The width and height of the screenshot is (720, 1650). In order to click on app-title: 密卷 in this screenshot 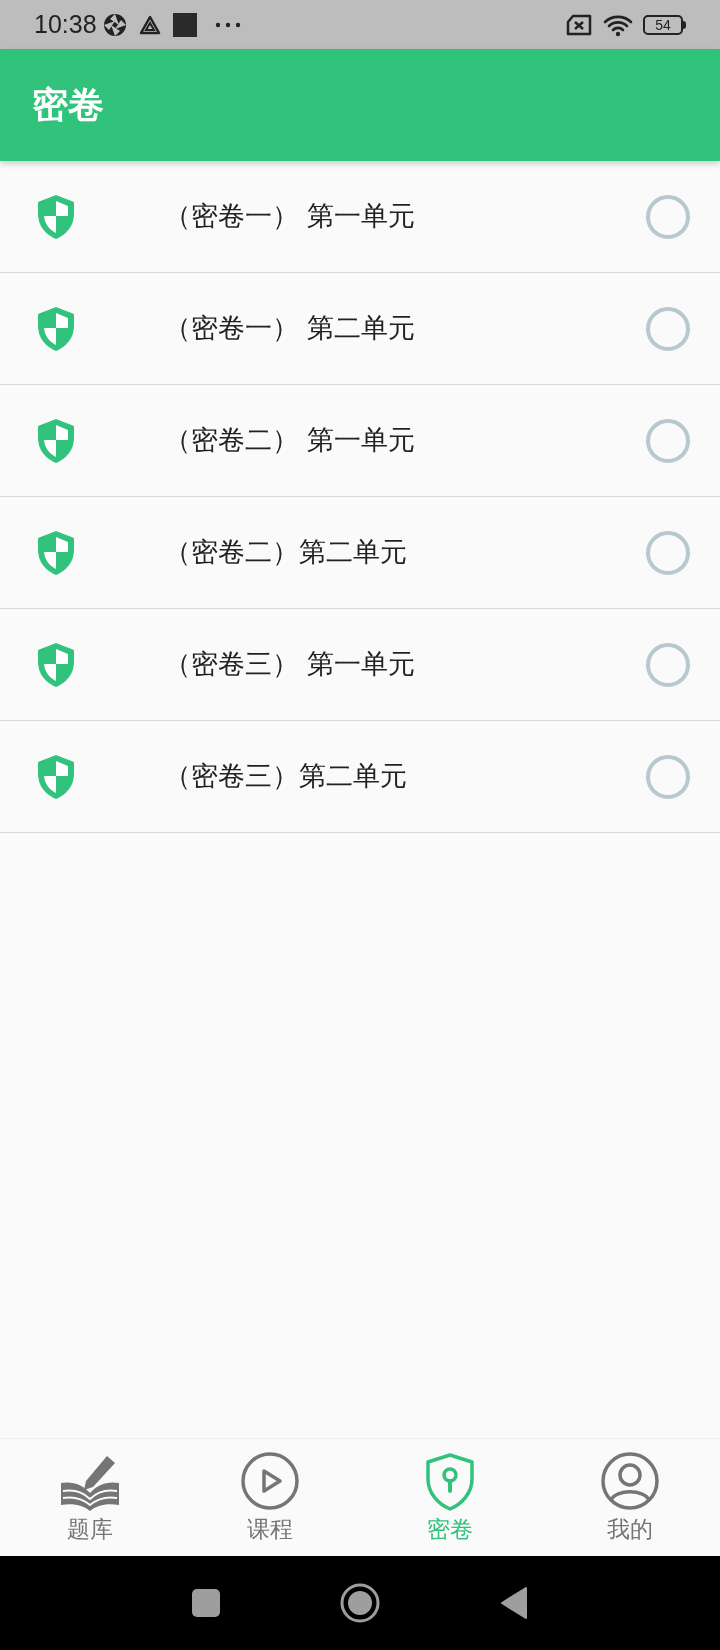, I will do `click(68, 105)`.